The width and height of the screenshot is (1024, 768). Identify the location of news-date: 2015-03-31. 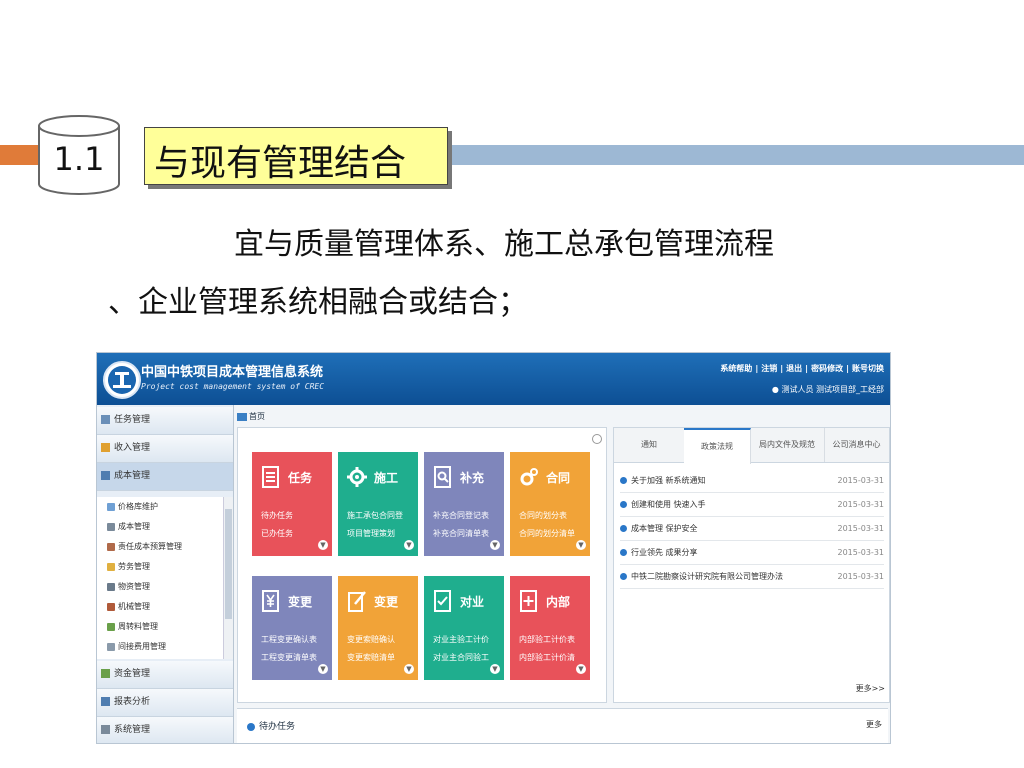
(861, 552).